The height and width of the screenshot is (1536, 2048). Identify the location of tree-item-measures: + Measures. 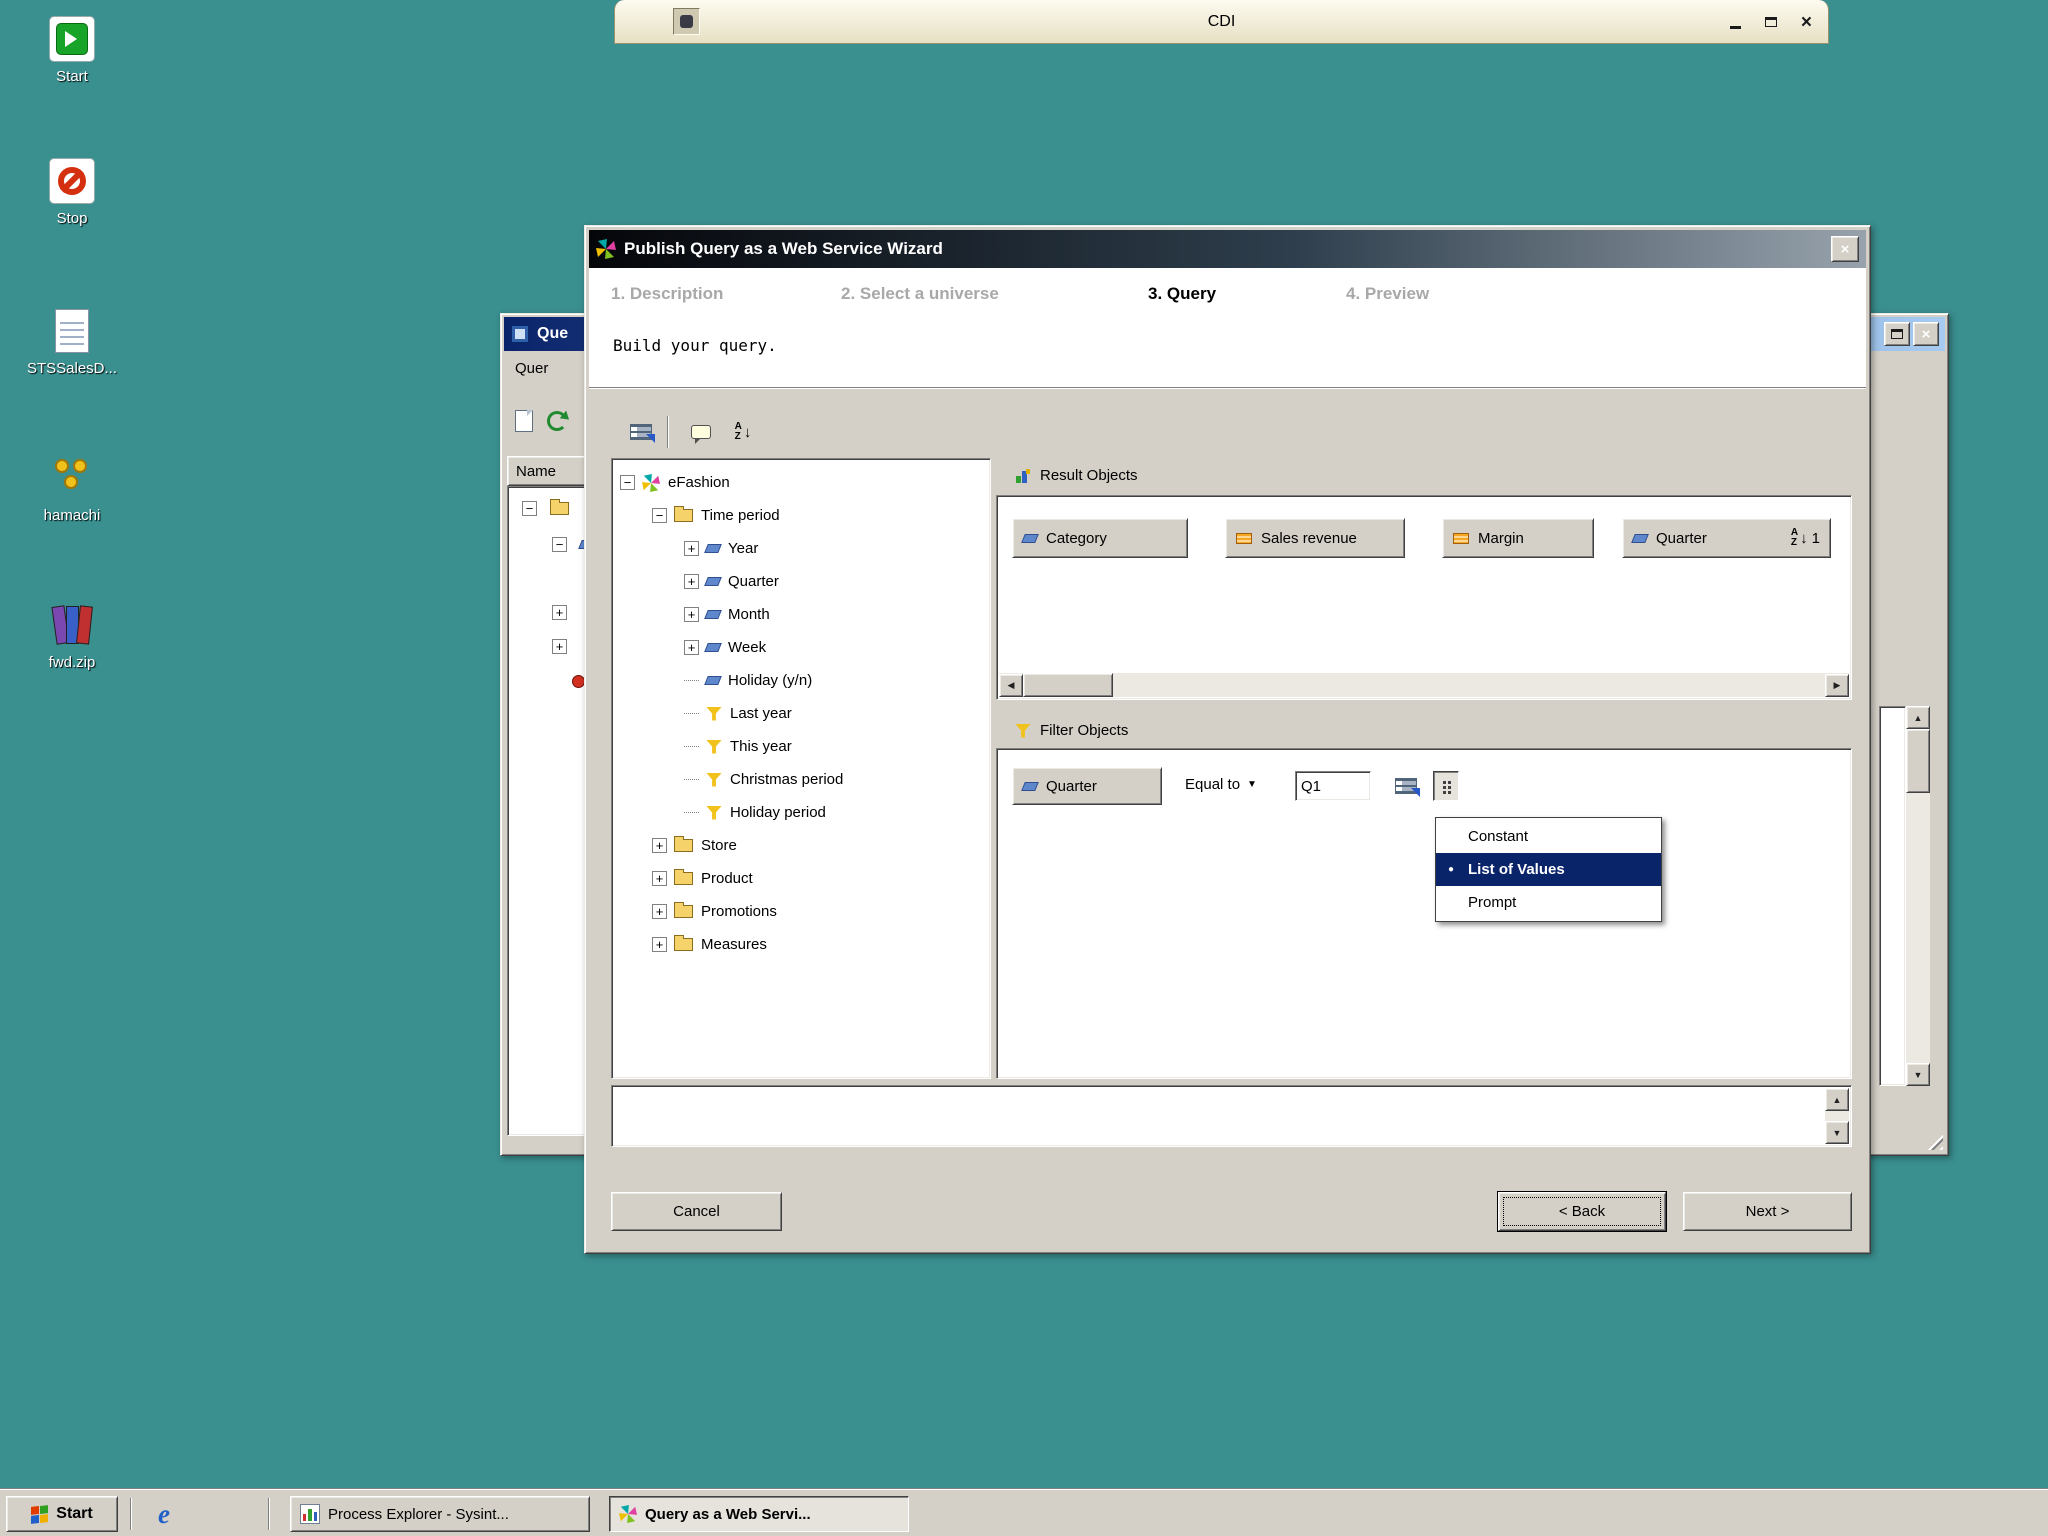
(801, 944).